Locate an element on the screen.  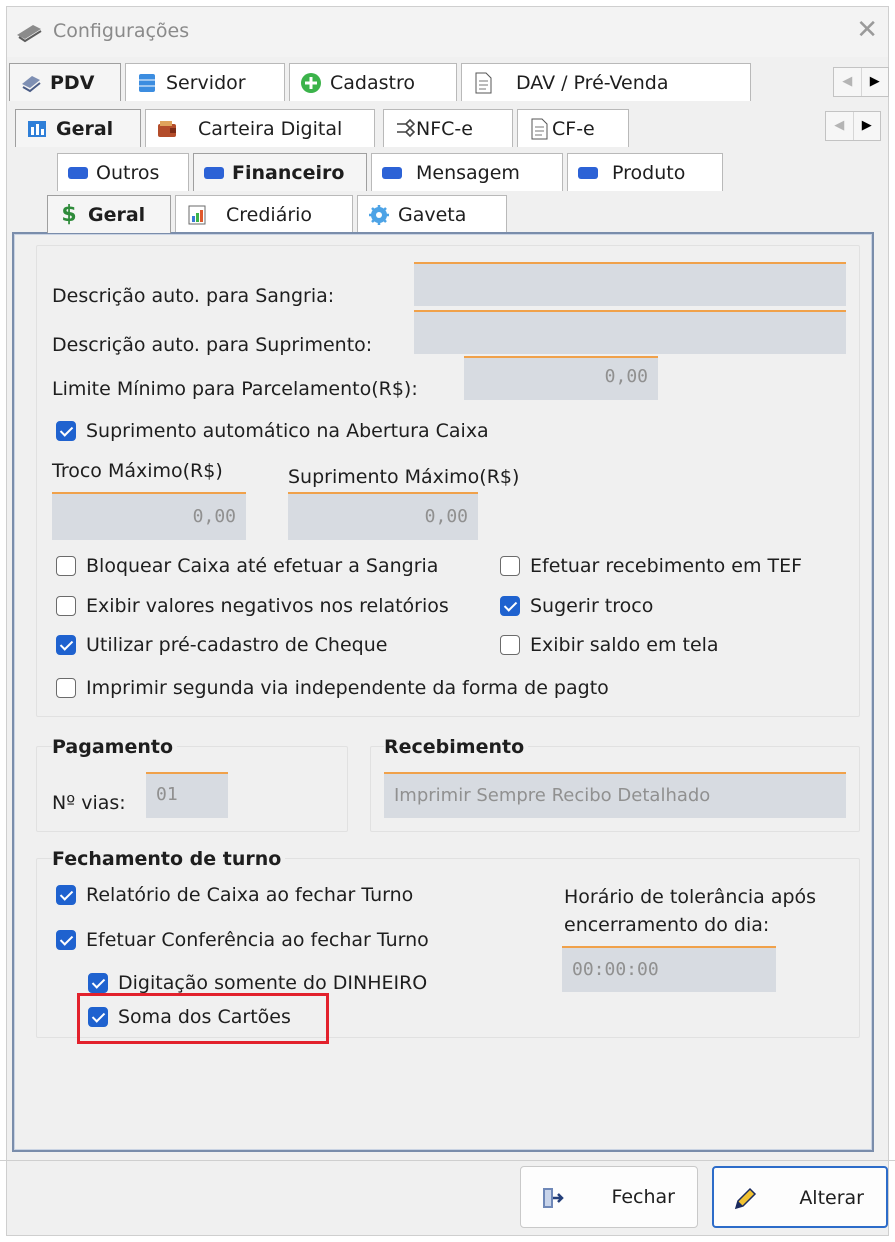
pdv-icon is located at coordinates (31, 83).